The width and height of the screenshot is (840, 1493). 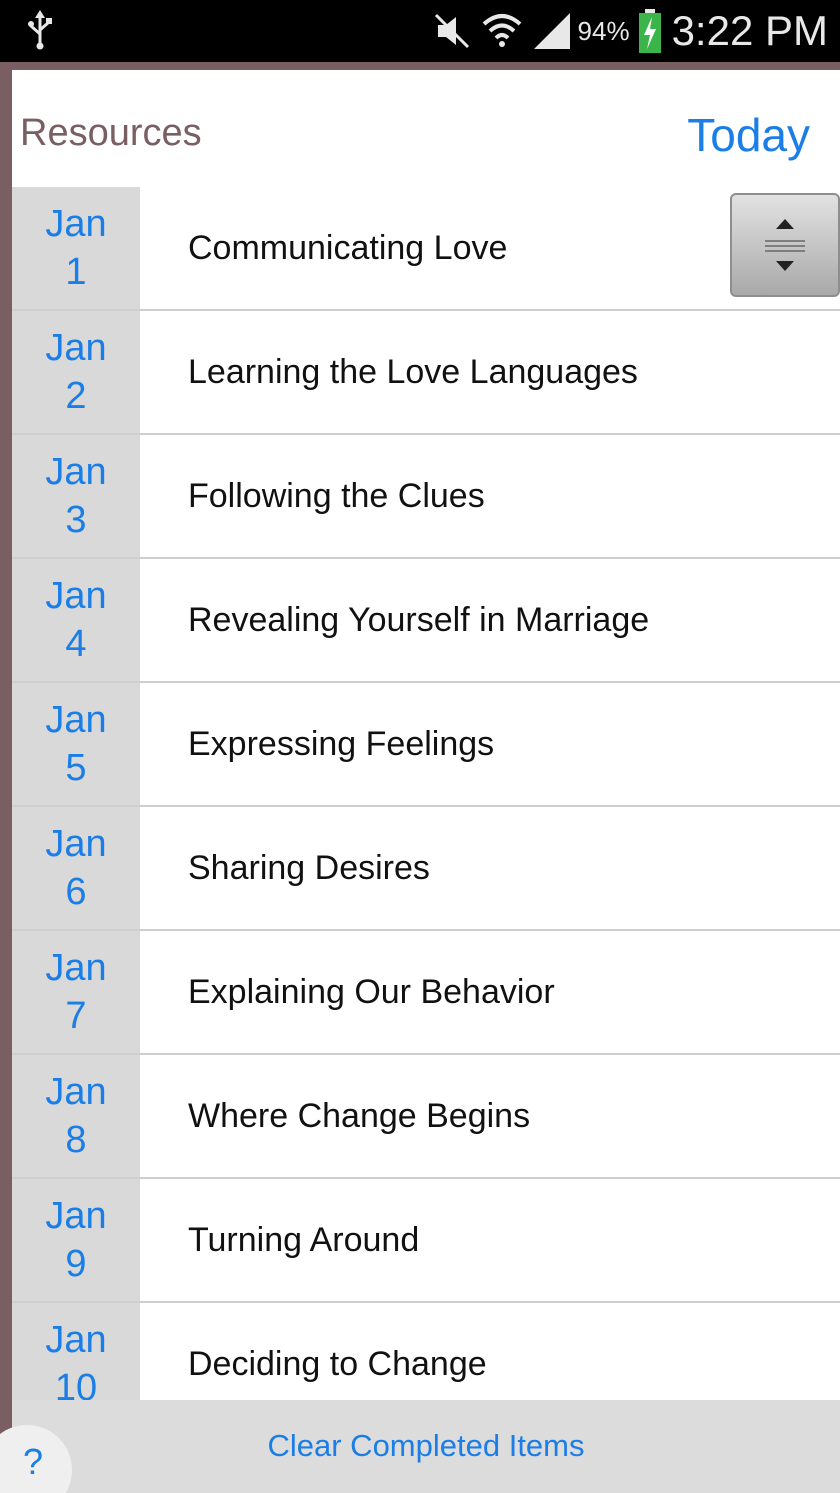 I want to click on date-cell: Jan 9, so click(x=76, y=1240).